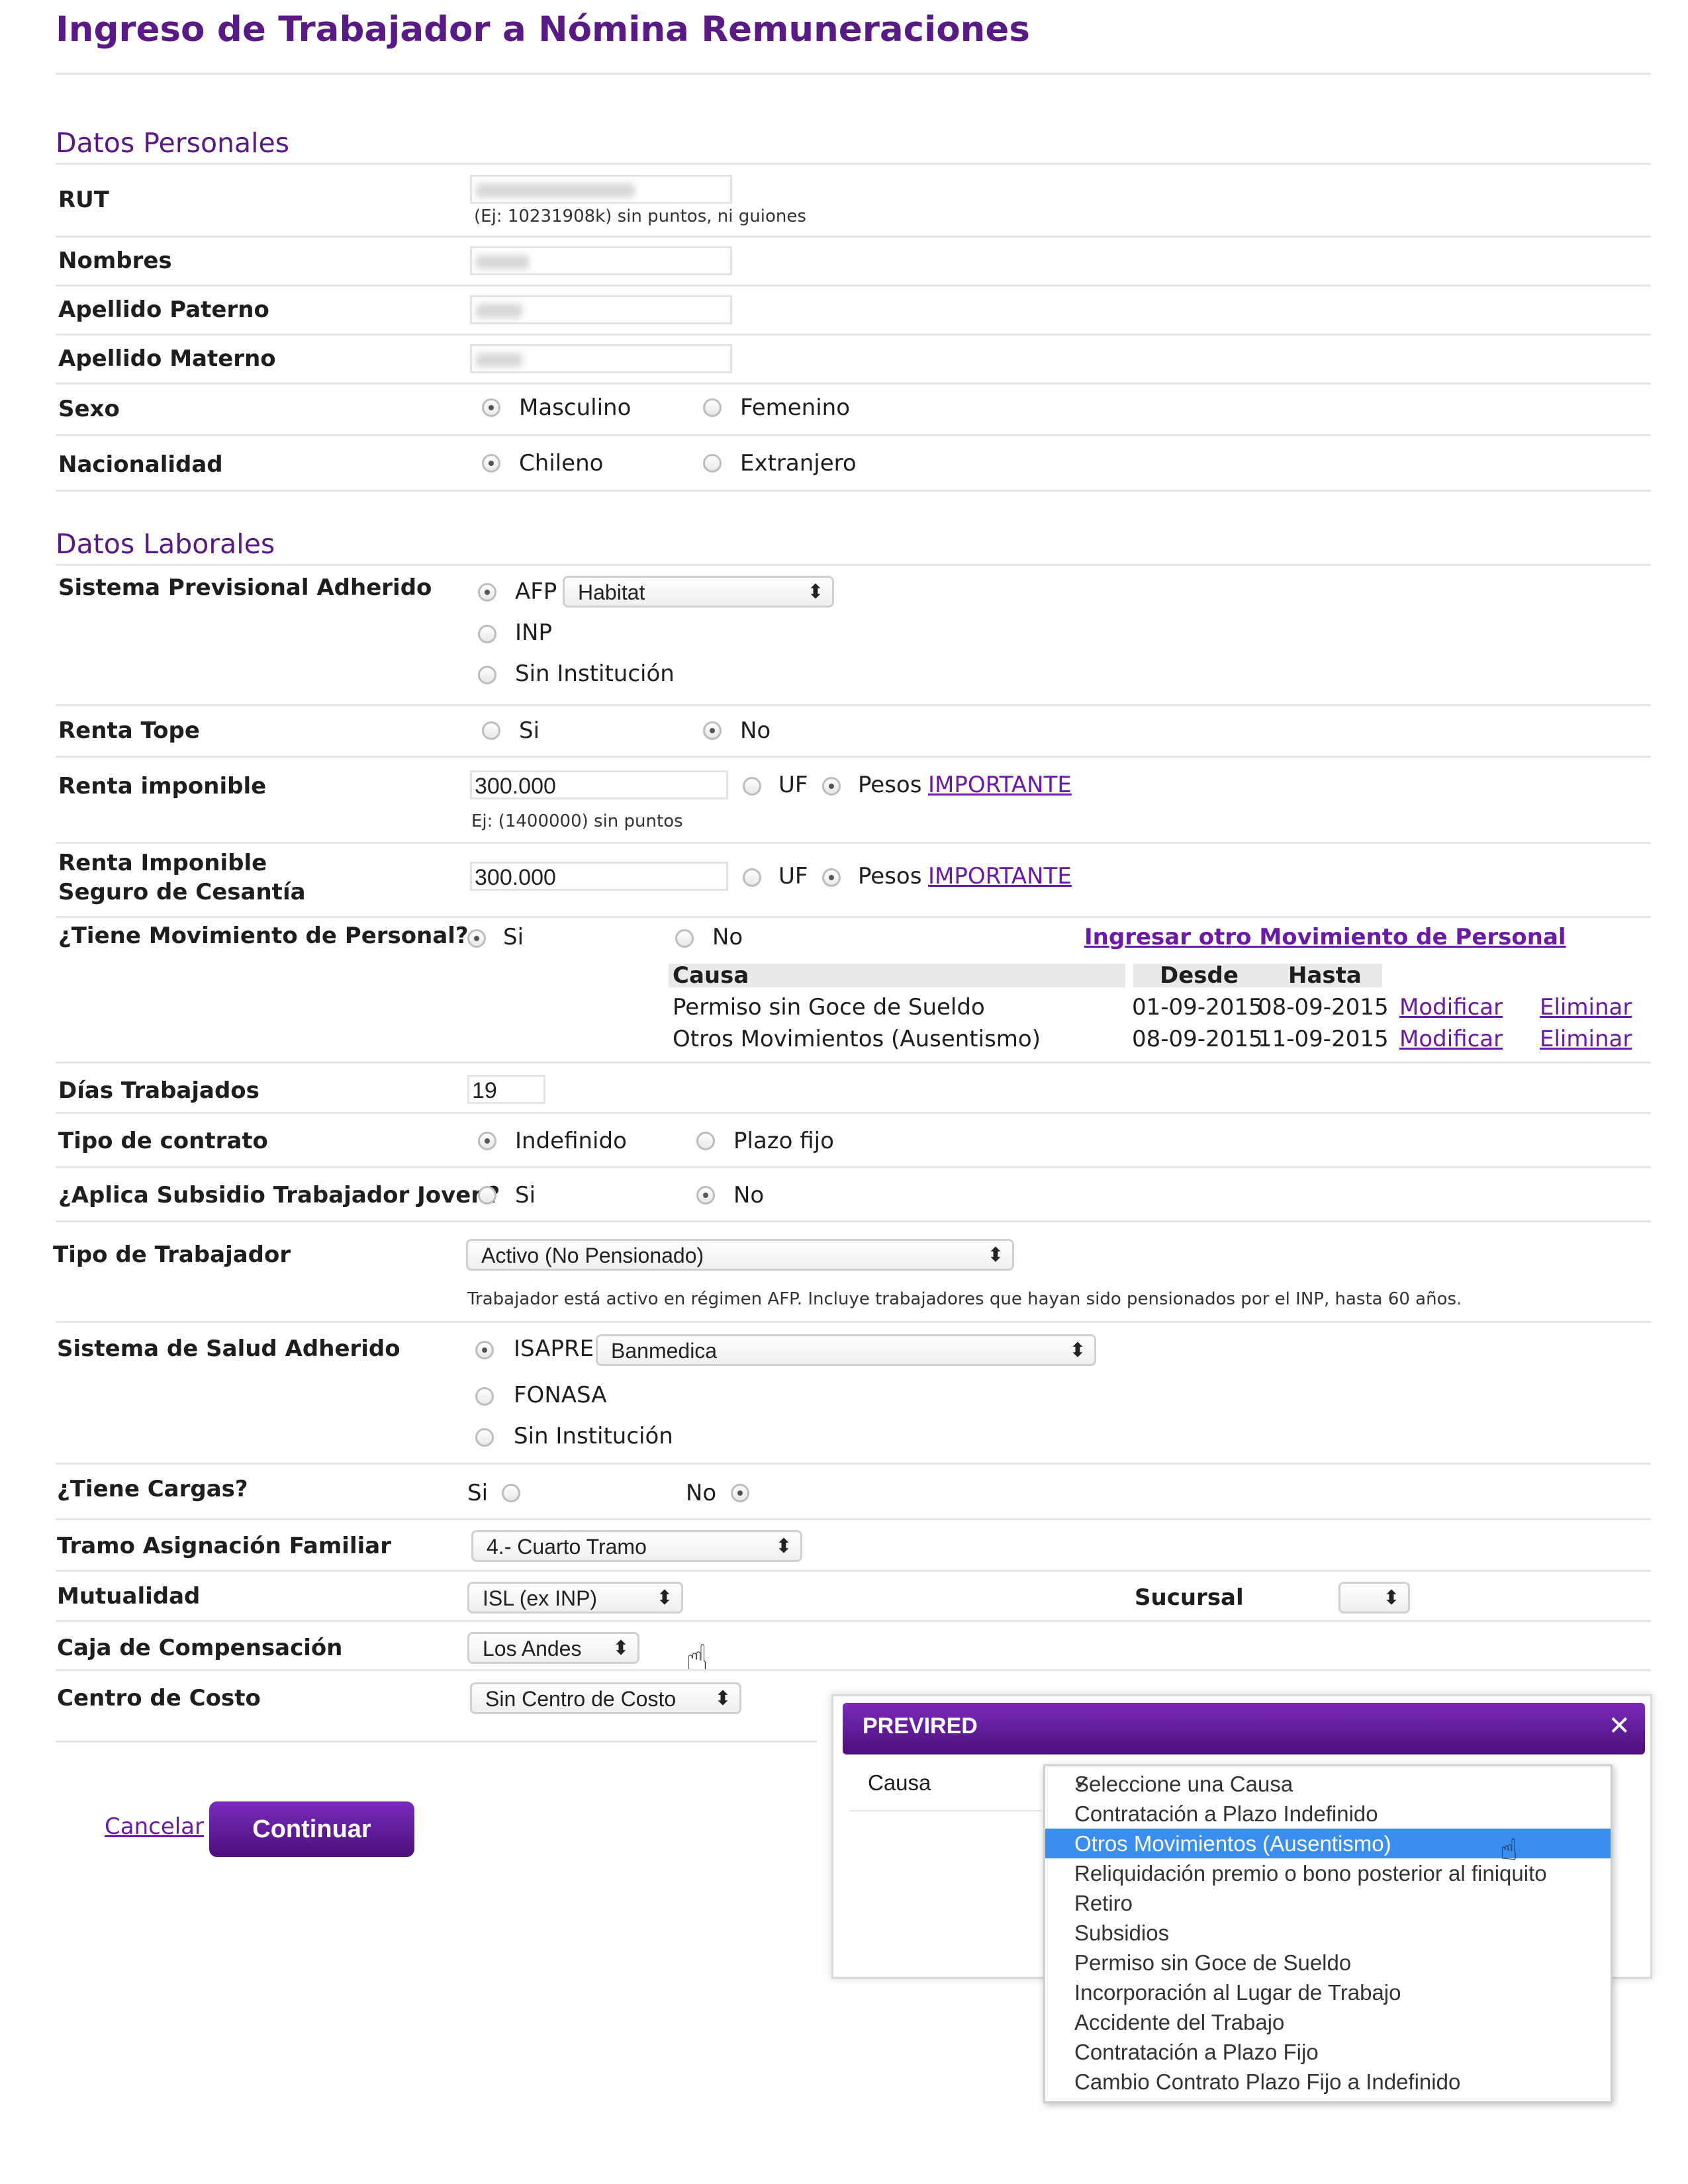 This screenshot has height=2184, width=1688. What do you see at coordinates (740, 1493) in the screenshot?
I see `cargas-no-radio` at bounding box center [740, 1493].